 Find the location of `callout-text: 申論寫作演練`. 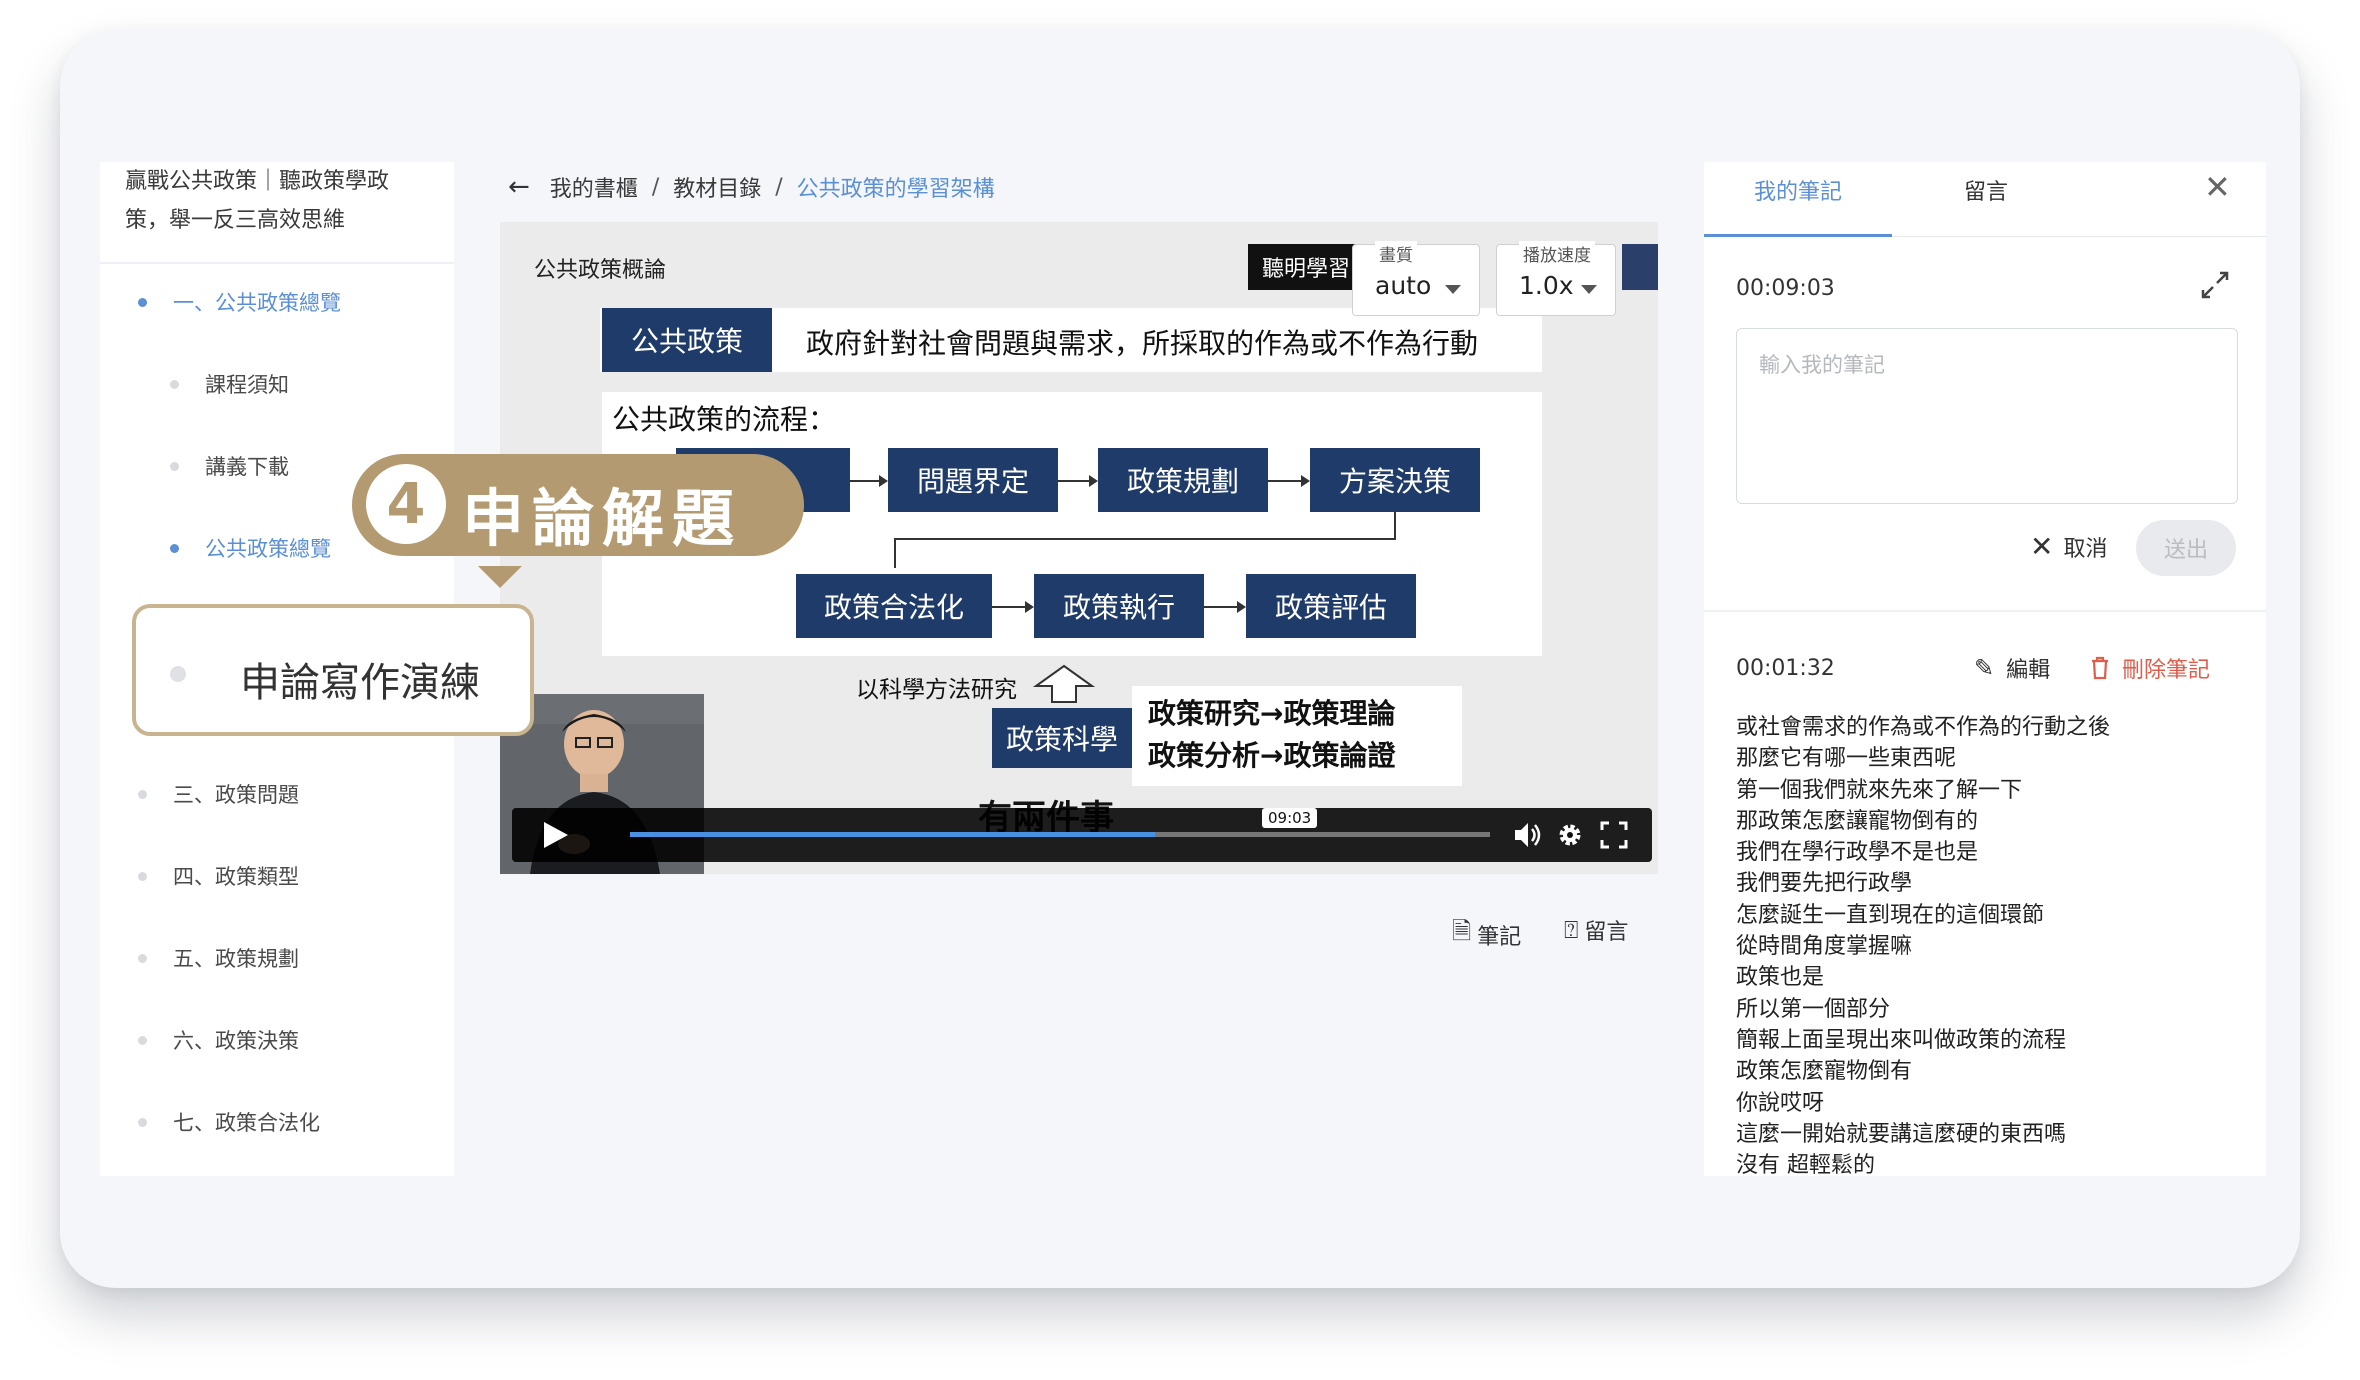

callout-text: 申論寫作演練 is located at coordinates (360, 683).